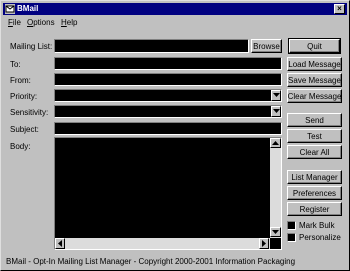 The height and width of the screenshot is (271, 350). I want to click on from-label: From:, so click(20, 80).